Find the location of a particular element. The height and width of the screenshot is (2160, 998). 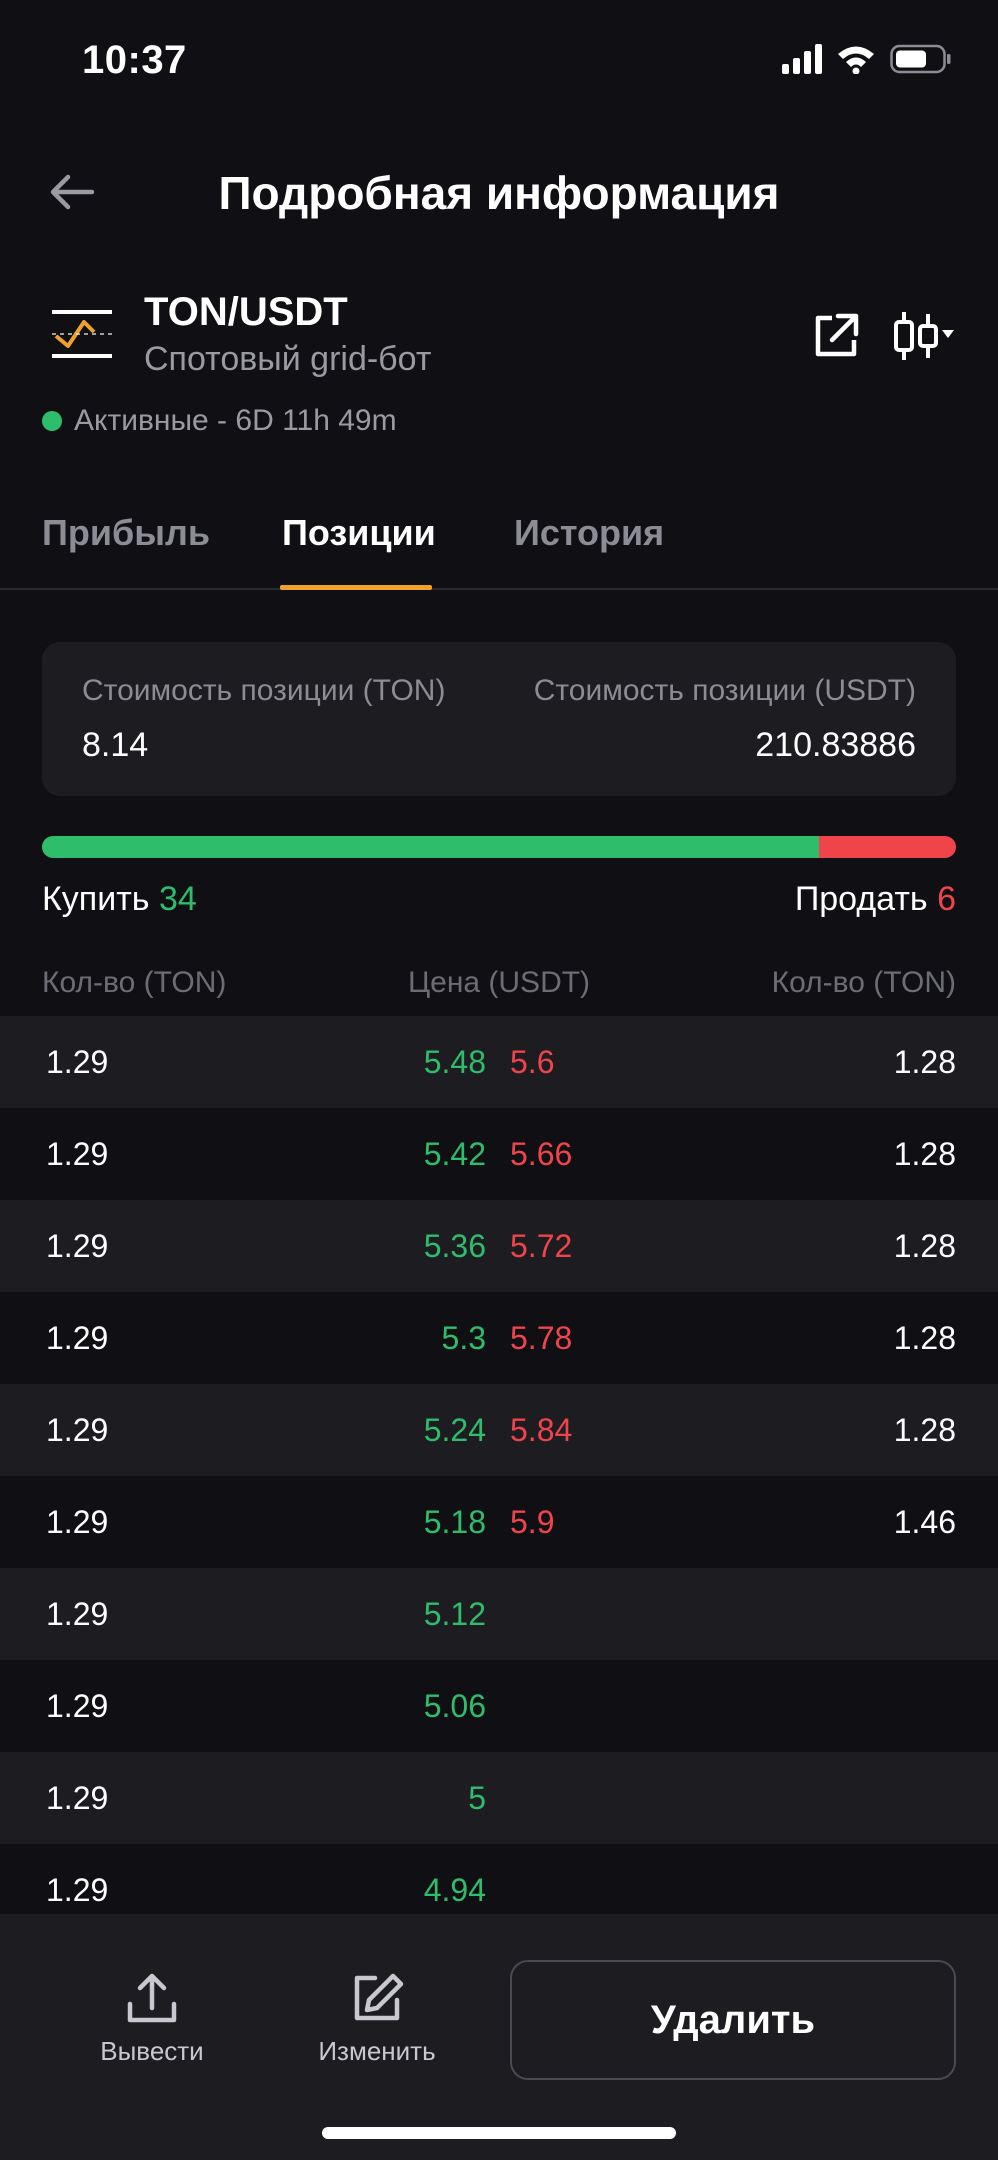

buy-price-cell: 5.42 is located at coordinates (454, 1154).